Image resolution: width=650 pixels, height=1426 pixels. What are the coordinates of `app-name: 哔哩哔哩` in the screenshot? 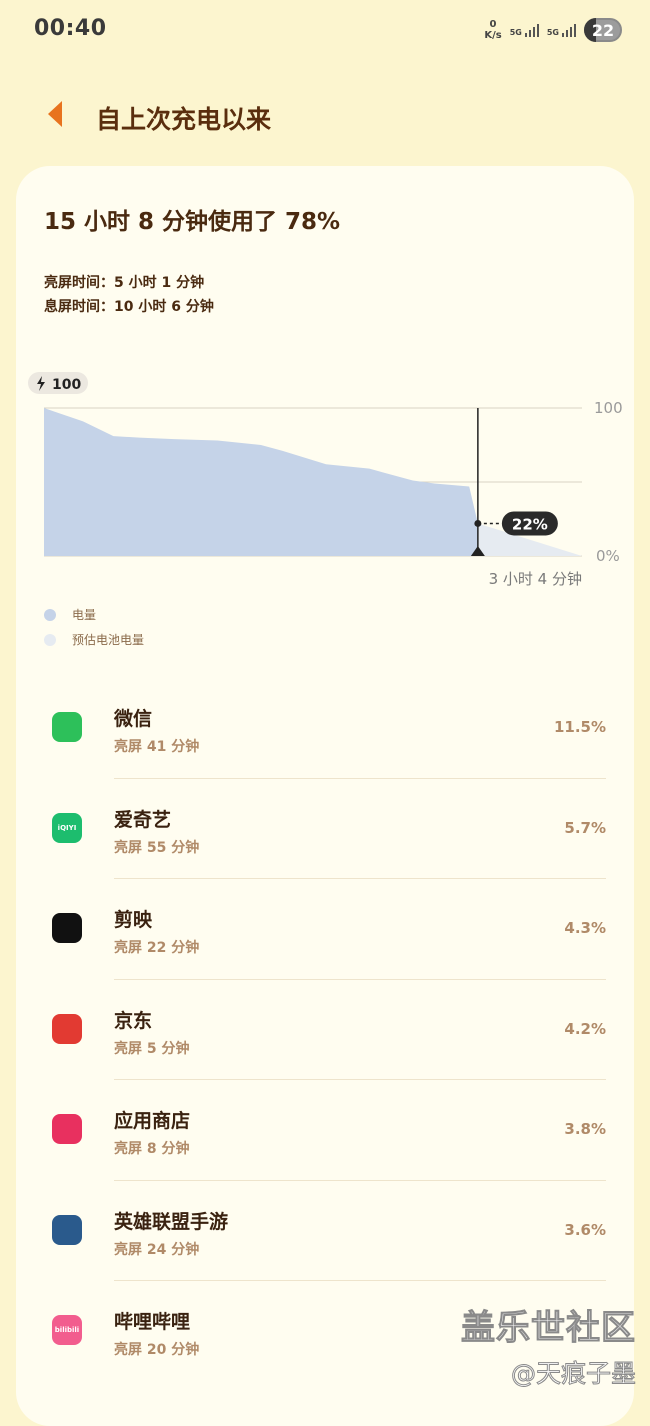 It's located at (152, 1322).